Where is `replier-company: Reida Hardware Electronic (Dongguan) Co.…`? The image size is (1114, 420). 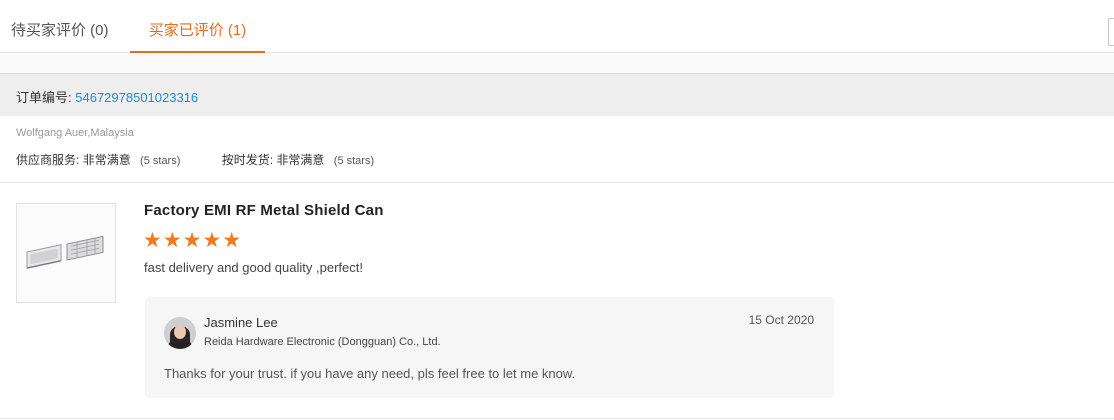
replier-company: Reida Hardware Electronic (Dongguan) Co.… is located at coordinates (322, 342).